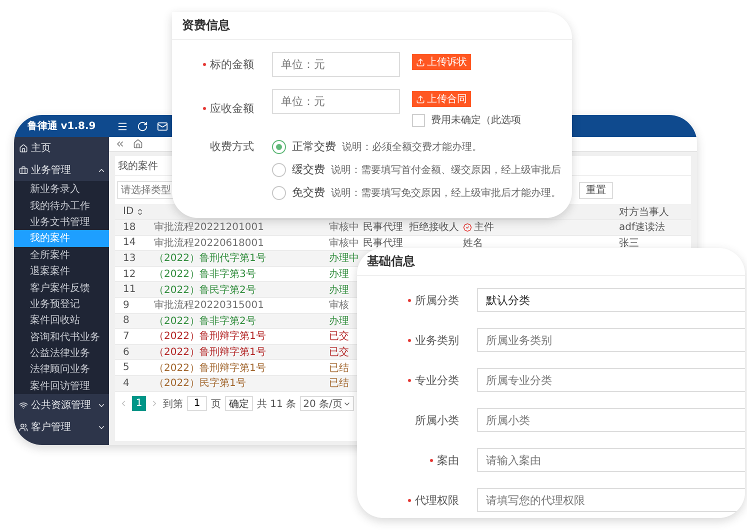 The height and width of the screenshot is (530, 747). Describe the element at coordinates (611, 300) in the screenshot. I see `select-field: 默认分类` at that location.